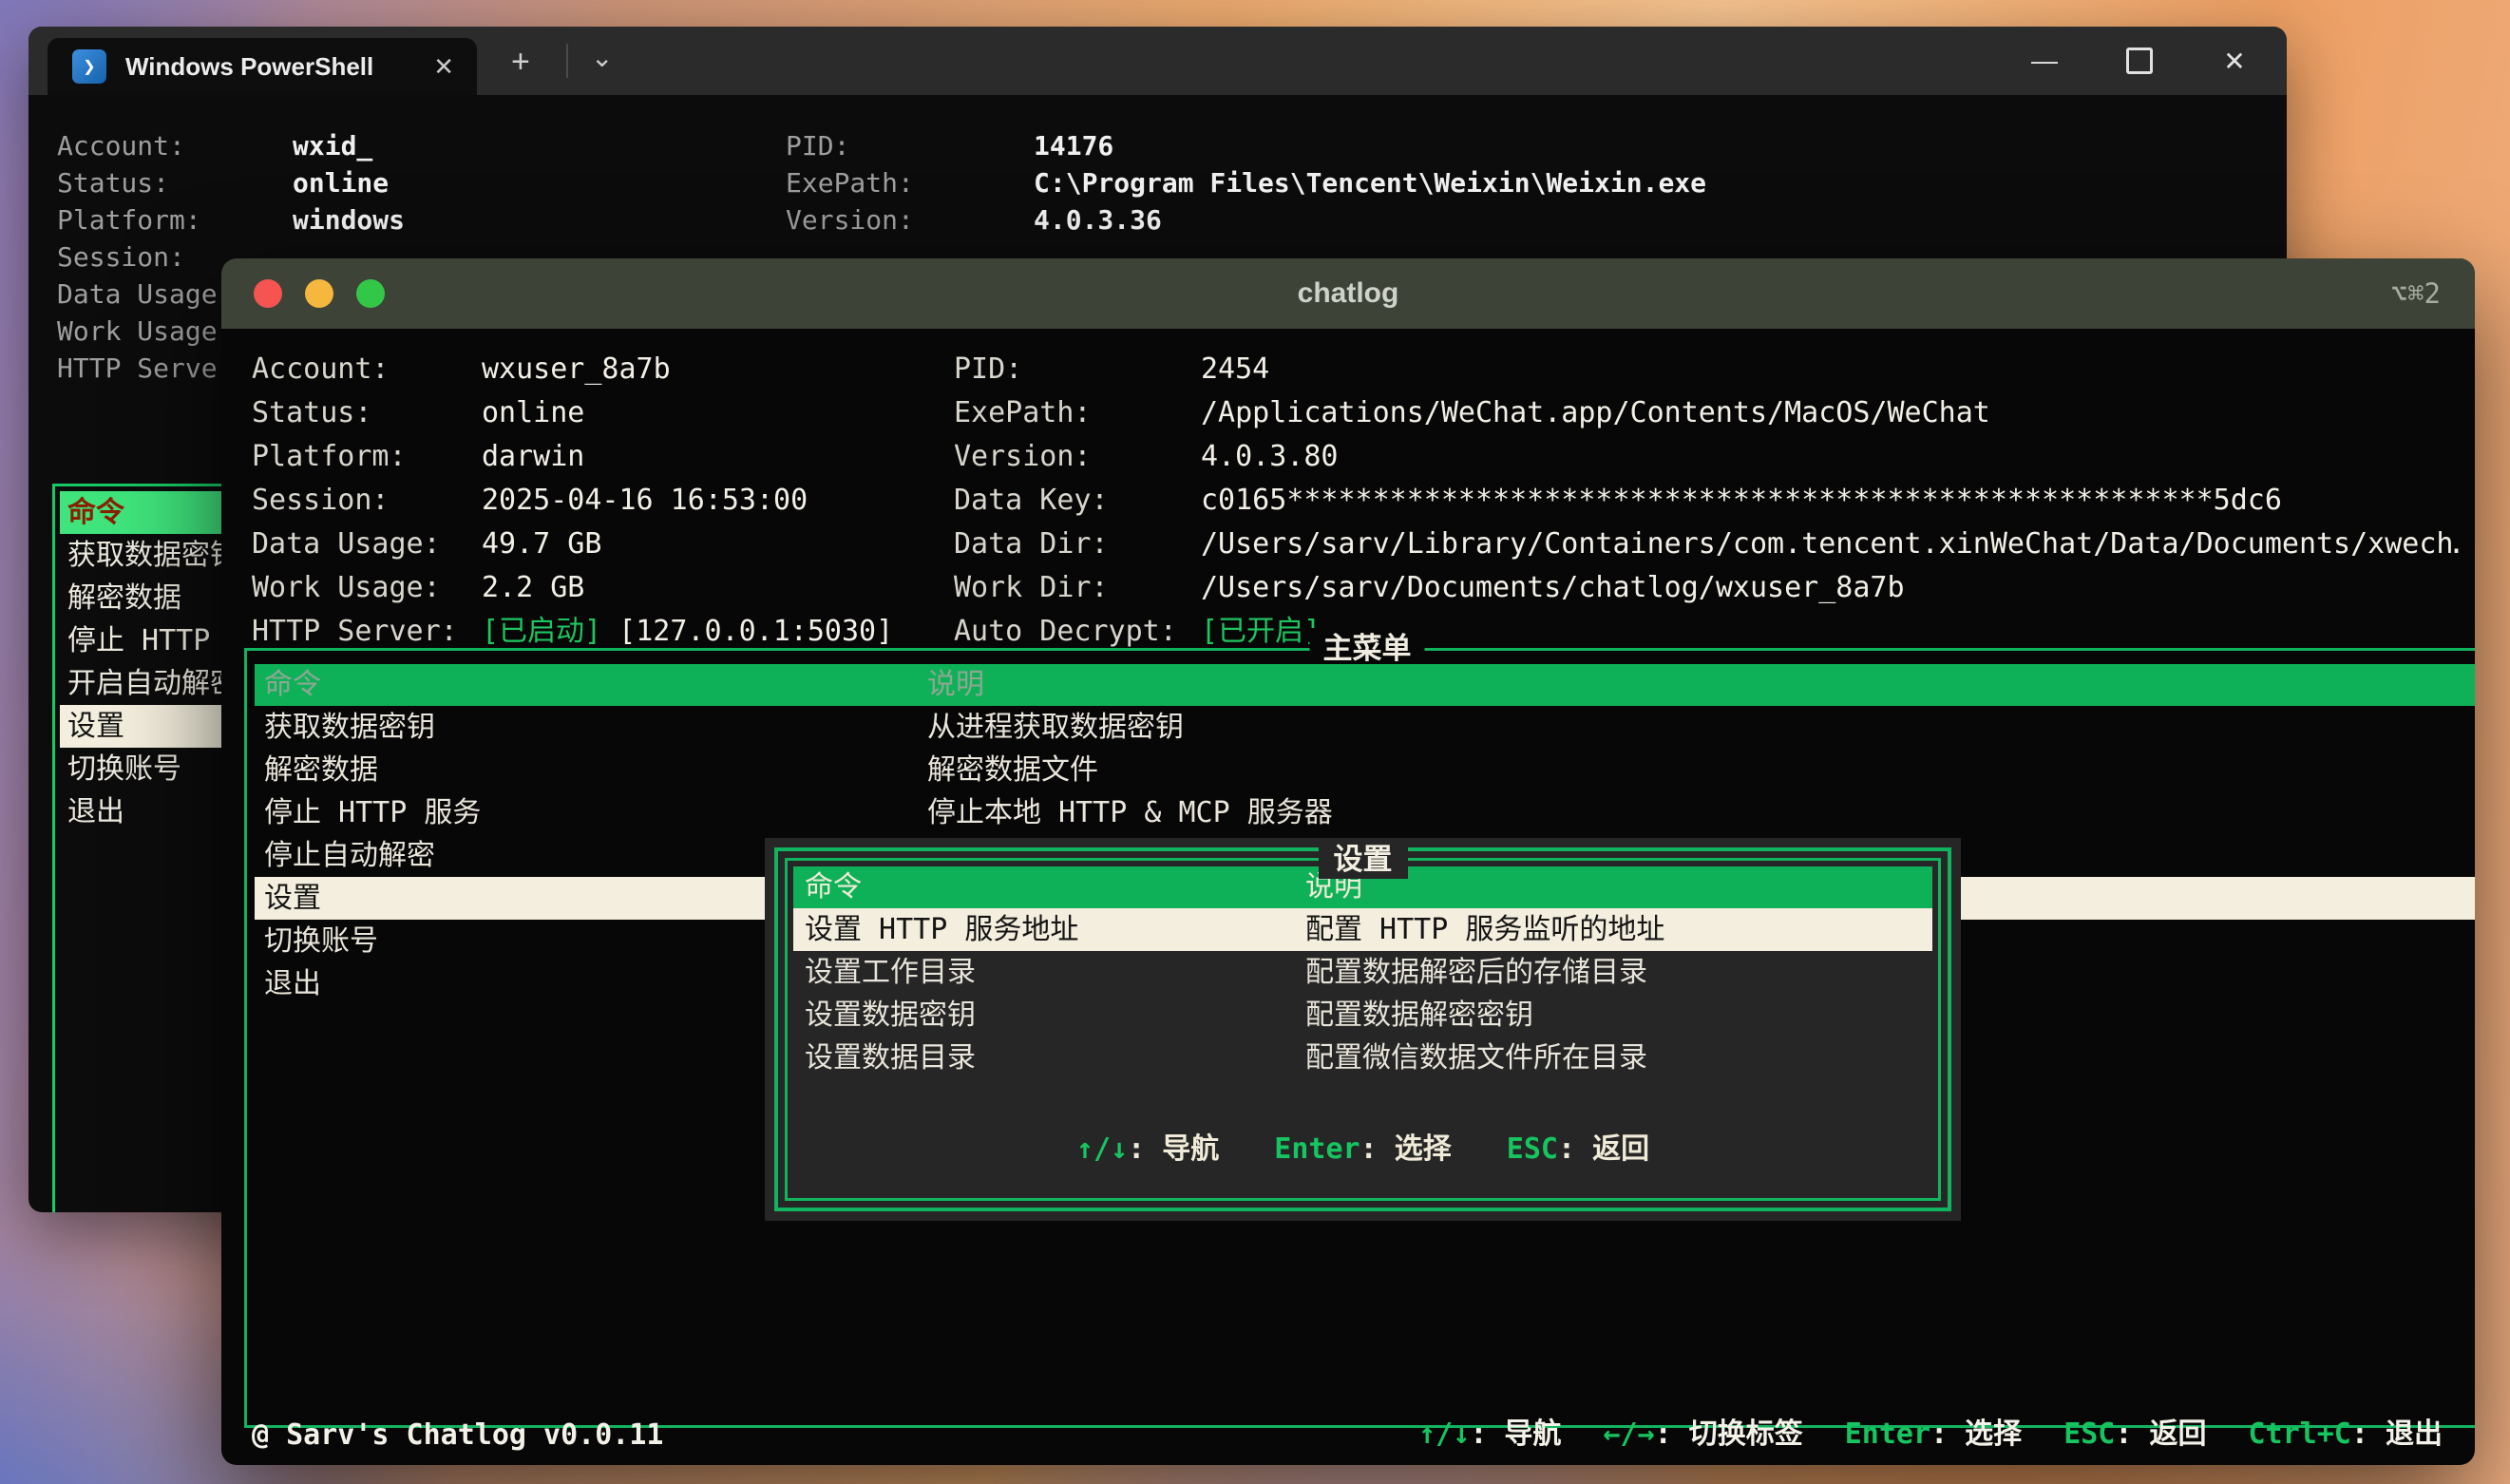 This screenshot has height=1484, width=2510. I want to click on window-controls: — ✕, so click(2139, 61).